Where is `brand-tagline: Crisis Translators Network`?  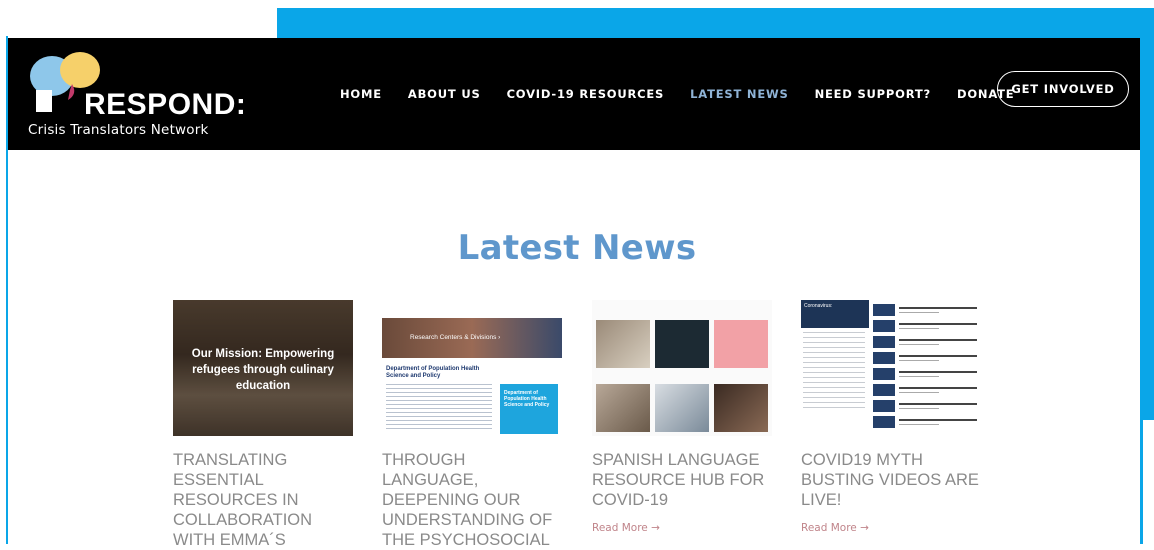 brand-tagline: Crisis Translators Network is located at coordinates (118, 130).